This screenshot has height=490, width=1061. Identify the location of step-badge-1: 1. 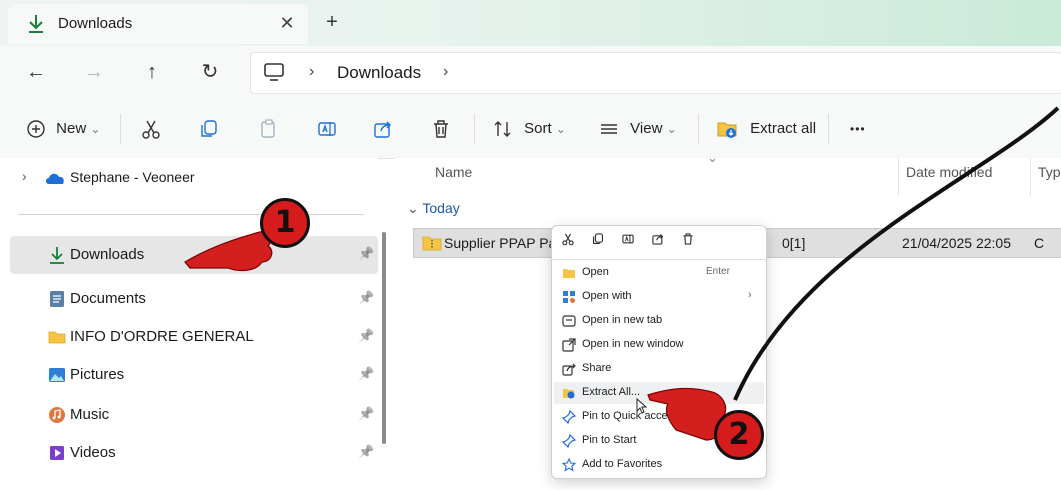
(285, 223).